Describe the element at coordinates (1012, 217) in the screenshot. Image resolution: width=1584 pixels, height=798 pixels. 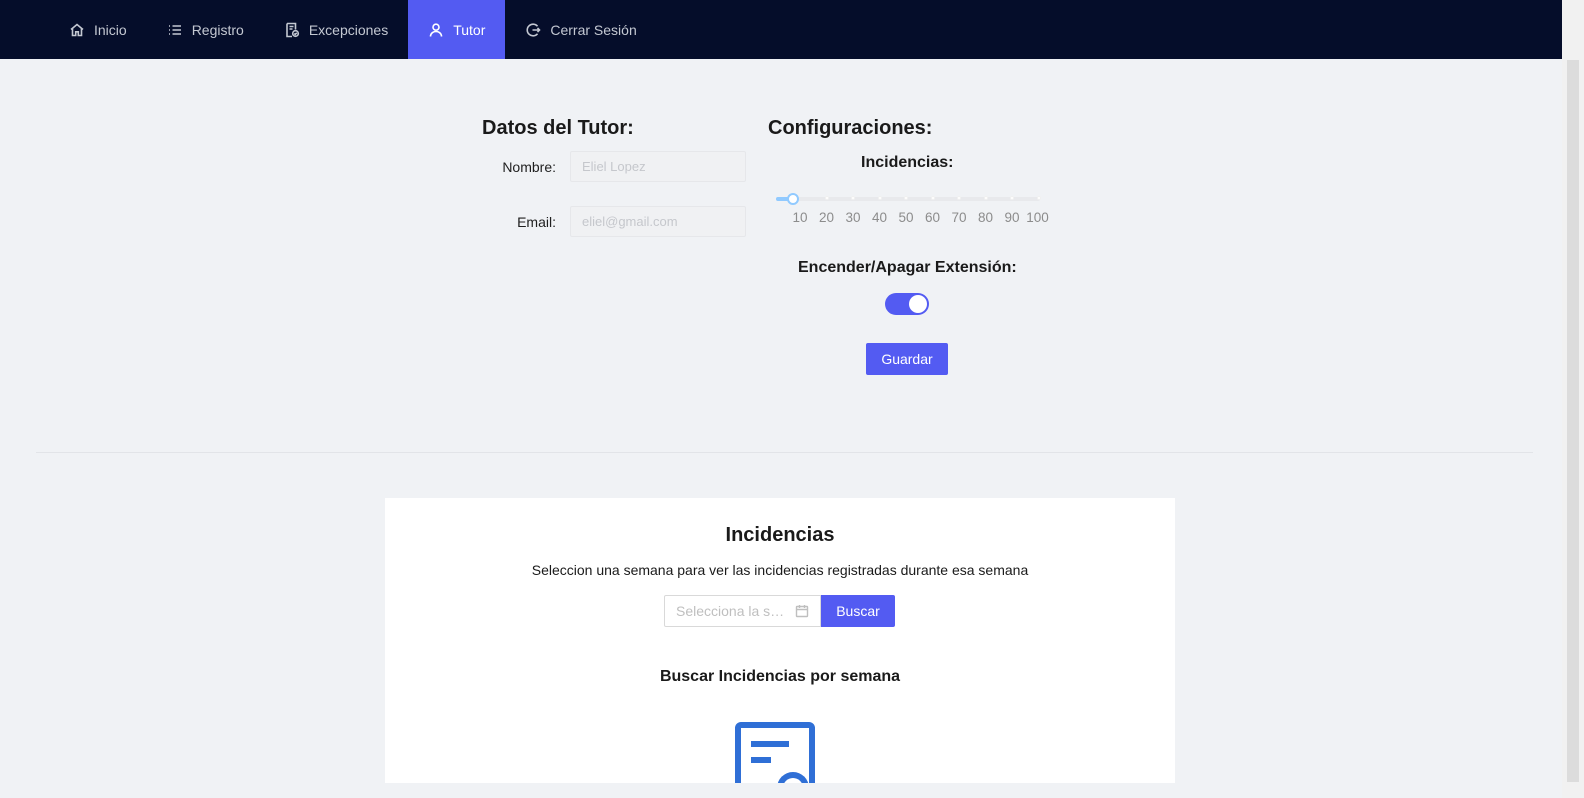
I see `slider-mark-label: 90` at that location.